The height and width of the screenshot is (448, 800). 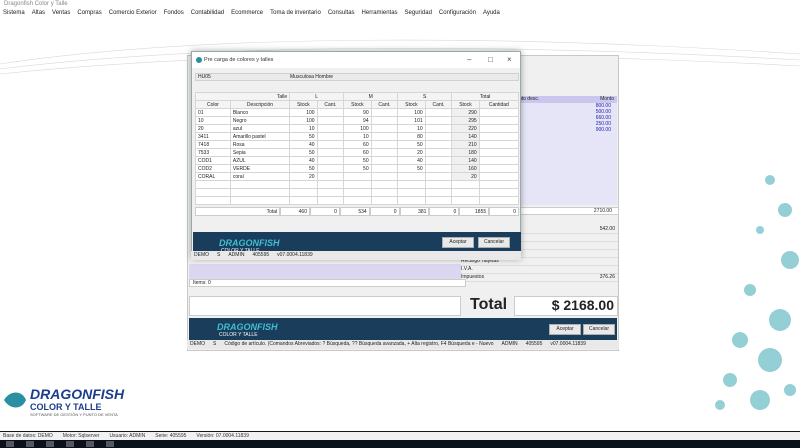 What do you see at coordinates (357, 168) in the screenshot?
I see `table-row: COD2 VERDE 50 50 50 160` at bounding box center [357, 168].